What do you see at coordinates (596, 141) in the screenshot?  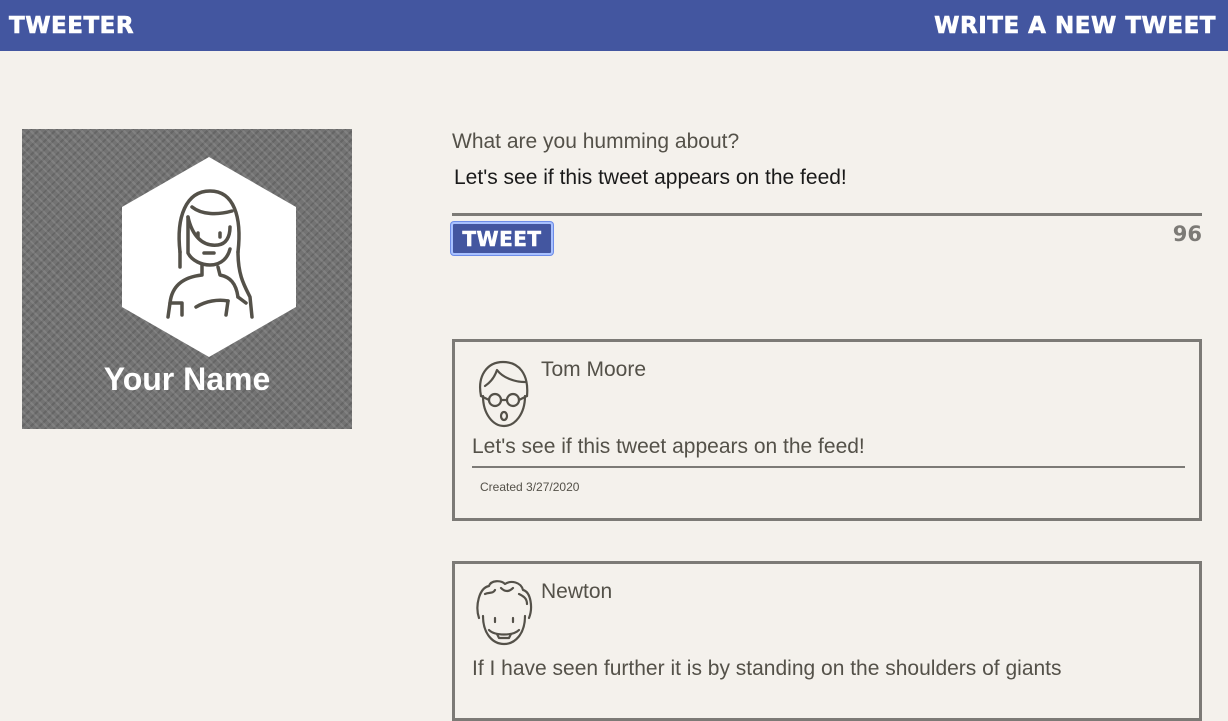 I see `compose-label: What are you humming about?` at bounding box center [596, 141].